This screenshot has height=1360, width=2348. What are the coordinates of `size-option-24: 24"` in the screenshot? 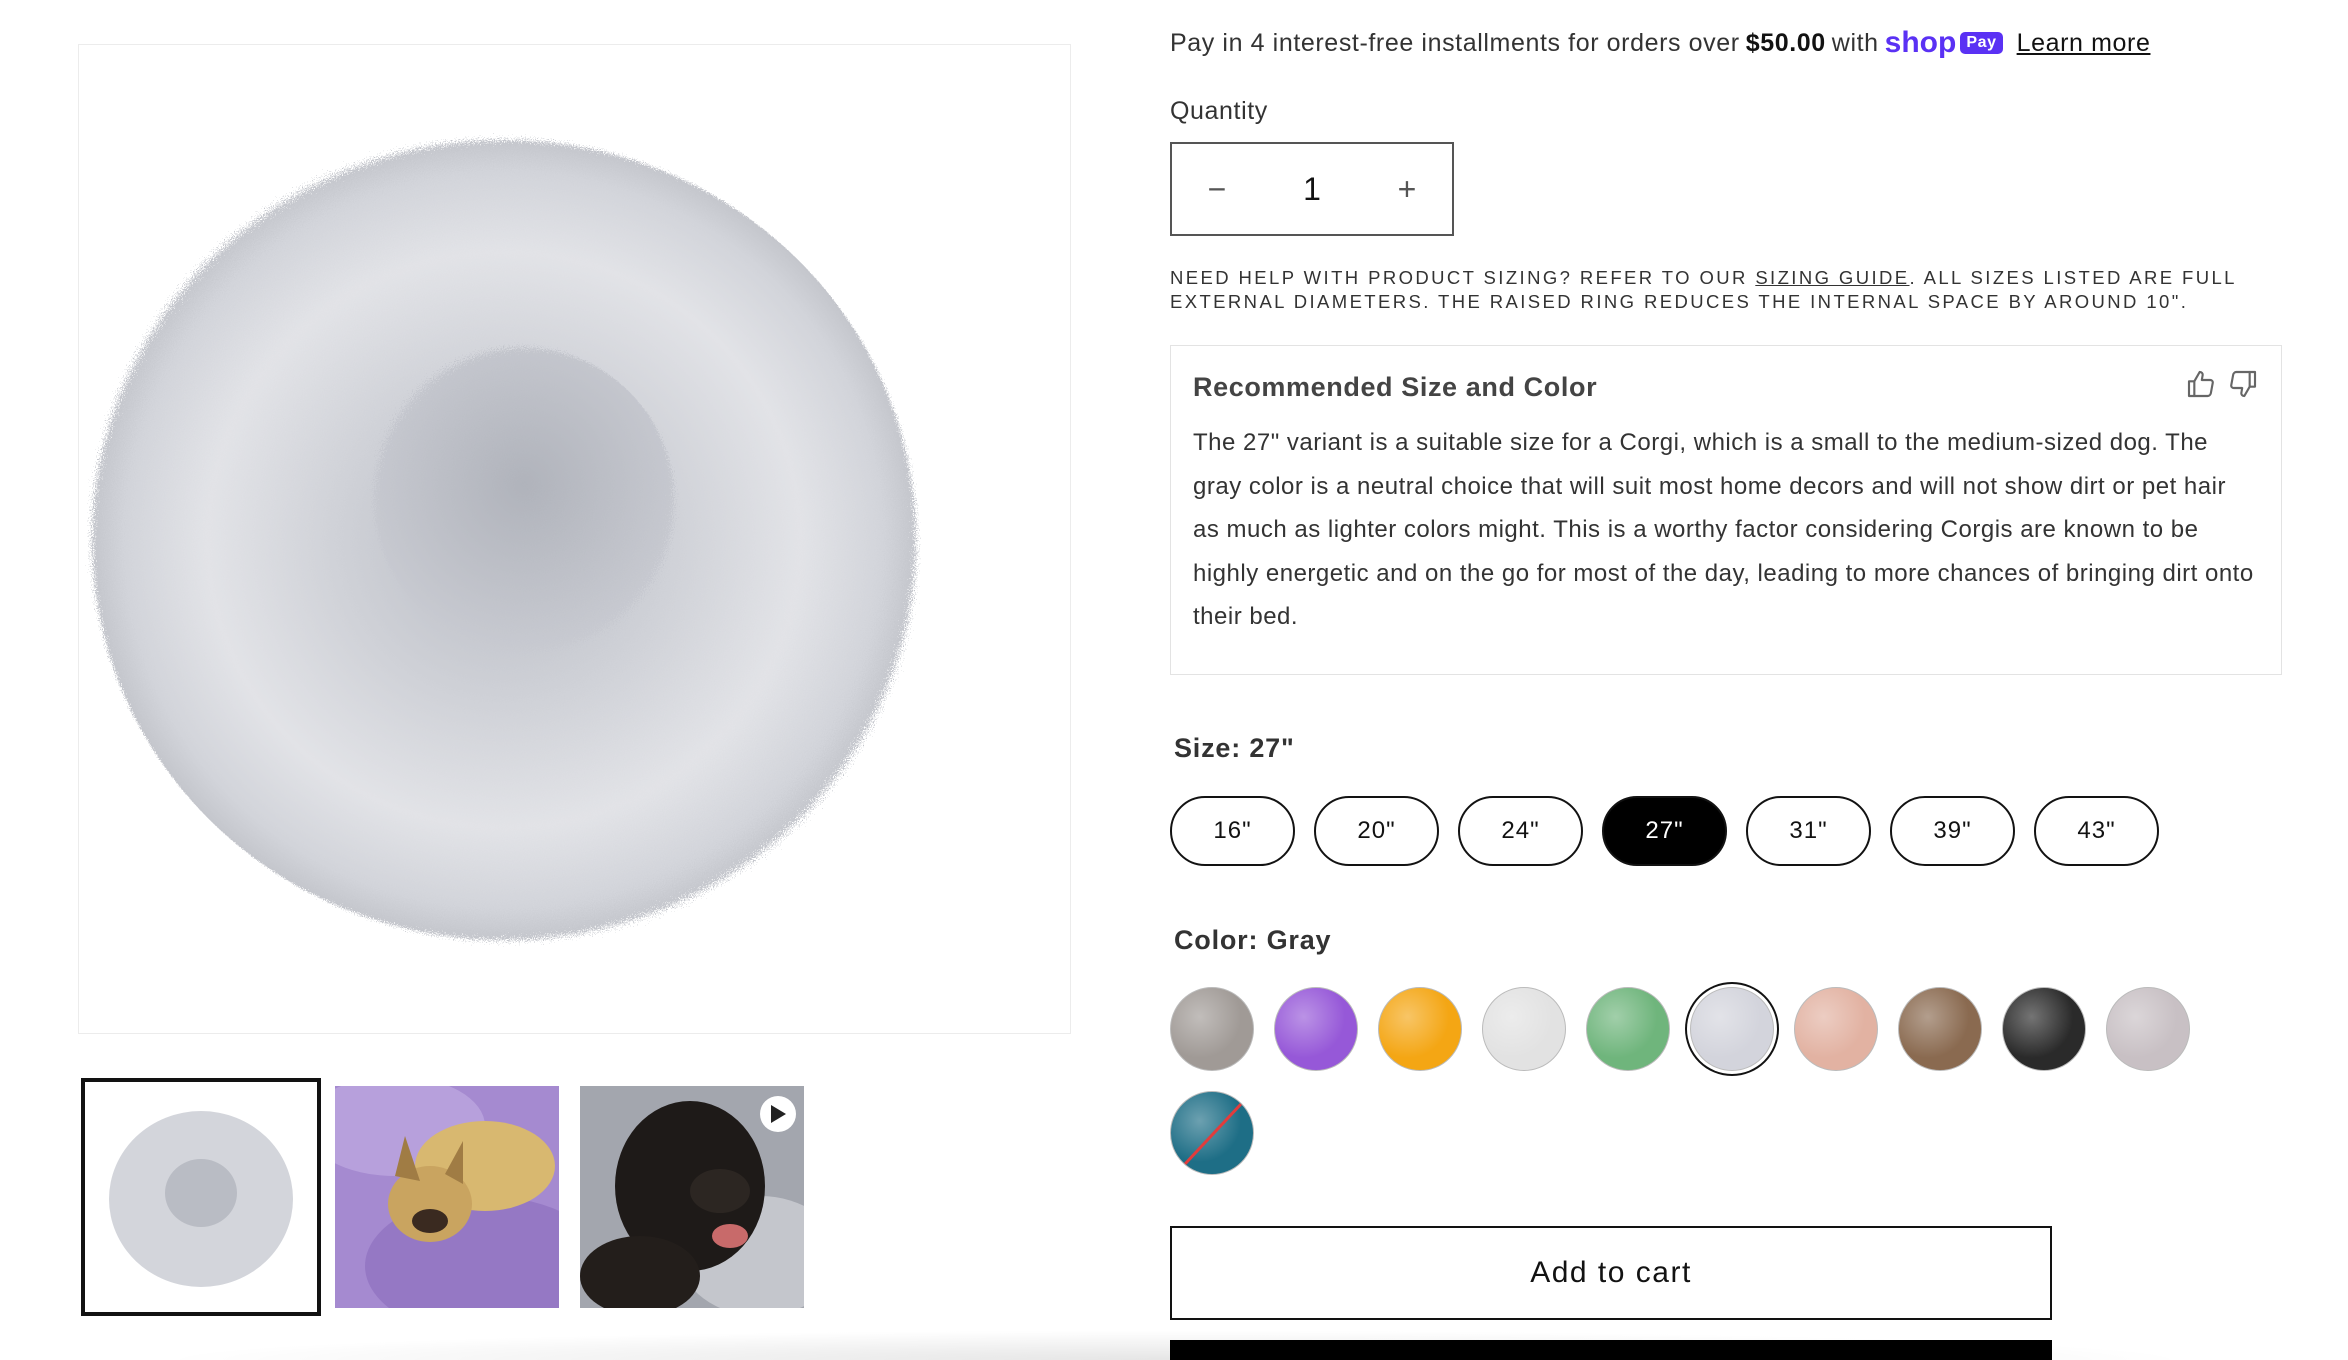 It's located at (1520, 831).